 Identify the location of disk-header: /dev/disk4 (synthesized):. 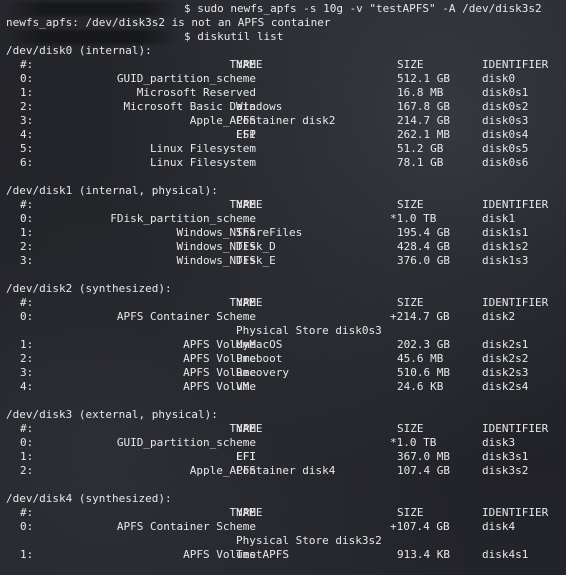
(89, 498).